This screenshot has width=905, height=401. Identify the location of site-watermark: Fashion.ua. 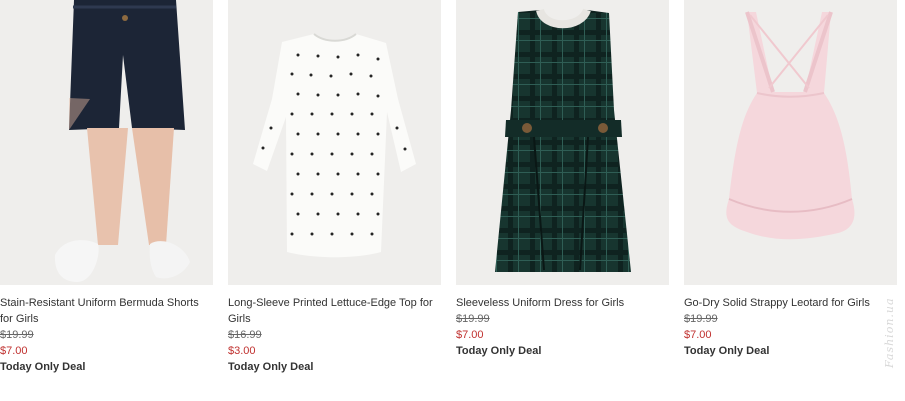
(889, 332).